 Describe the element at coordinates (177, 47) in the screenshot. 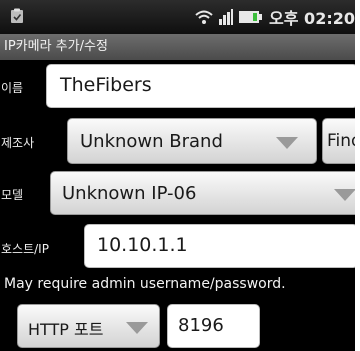

I see `page-title: IP카메라 추가/수정` at that location.